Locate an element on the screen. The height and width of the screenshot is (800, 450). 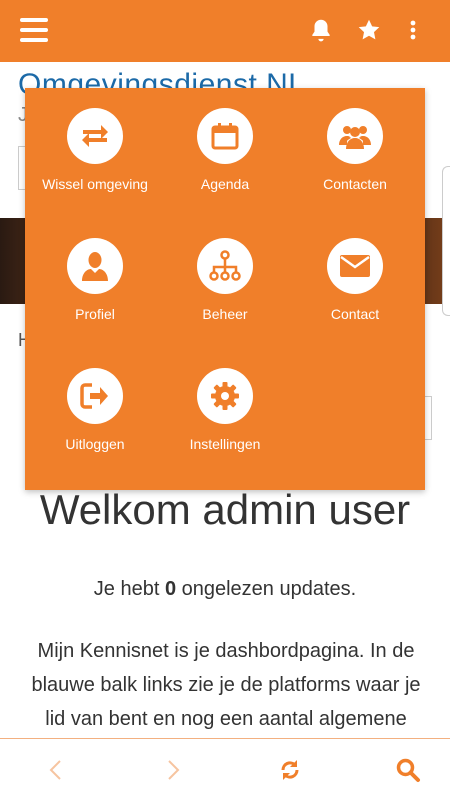
menu-item-instellingen: Instellingen is located at coordinates (225, 408).